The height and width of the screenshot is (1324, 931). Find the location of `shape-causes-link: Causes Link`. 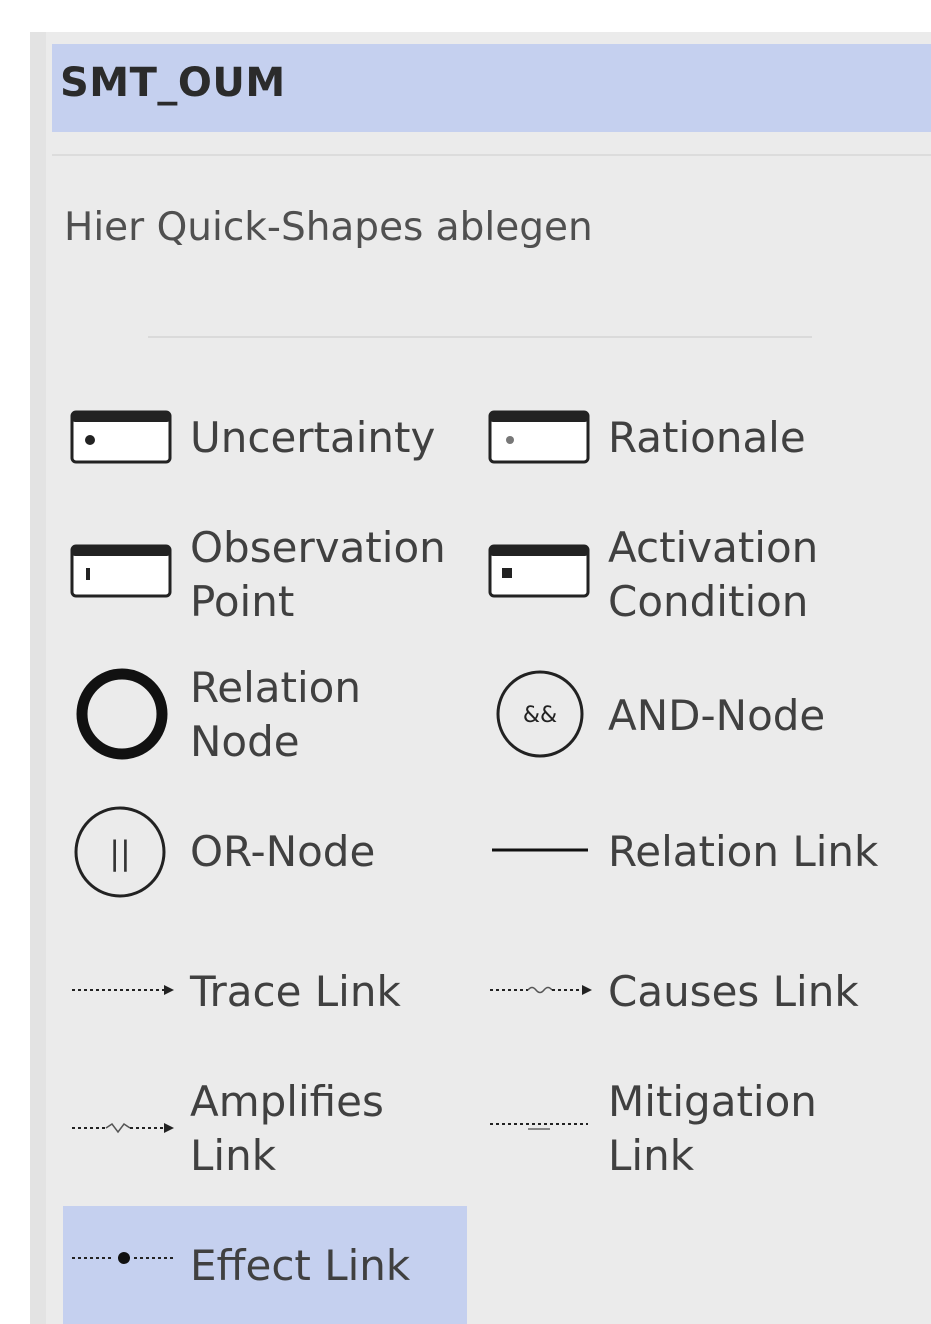

shape-causes-link: Causes Link is located at coordinates (696, 990).